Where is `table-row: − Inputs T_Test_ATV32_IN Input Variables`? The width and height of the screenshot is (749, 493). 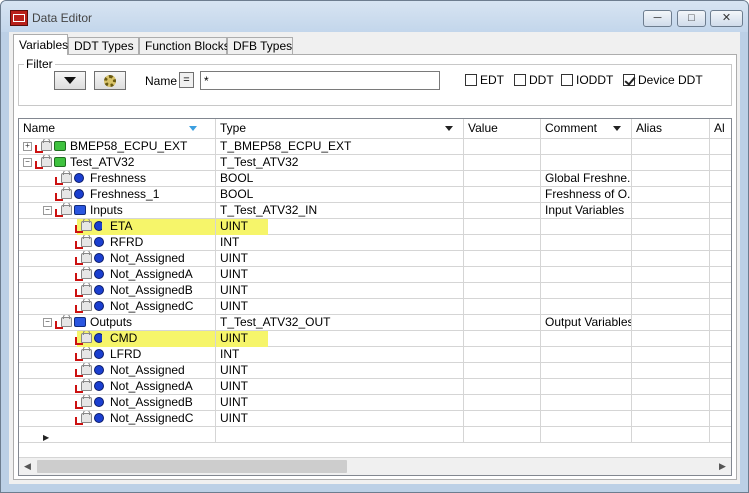 table-row: − Inputs T_Test_ATV32_IN Input Variables is located at coordinates (375, 211).